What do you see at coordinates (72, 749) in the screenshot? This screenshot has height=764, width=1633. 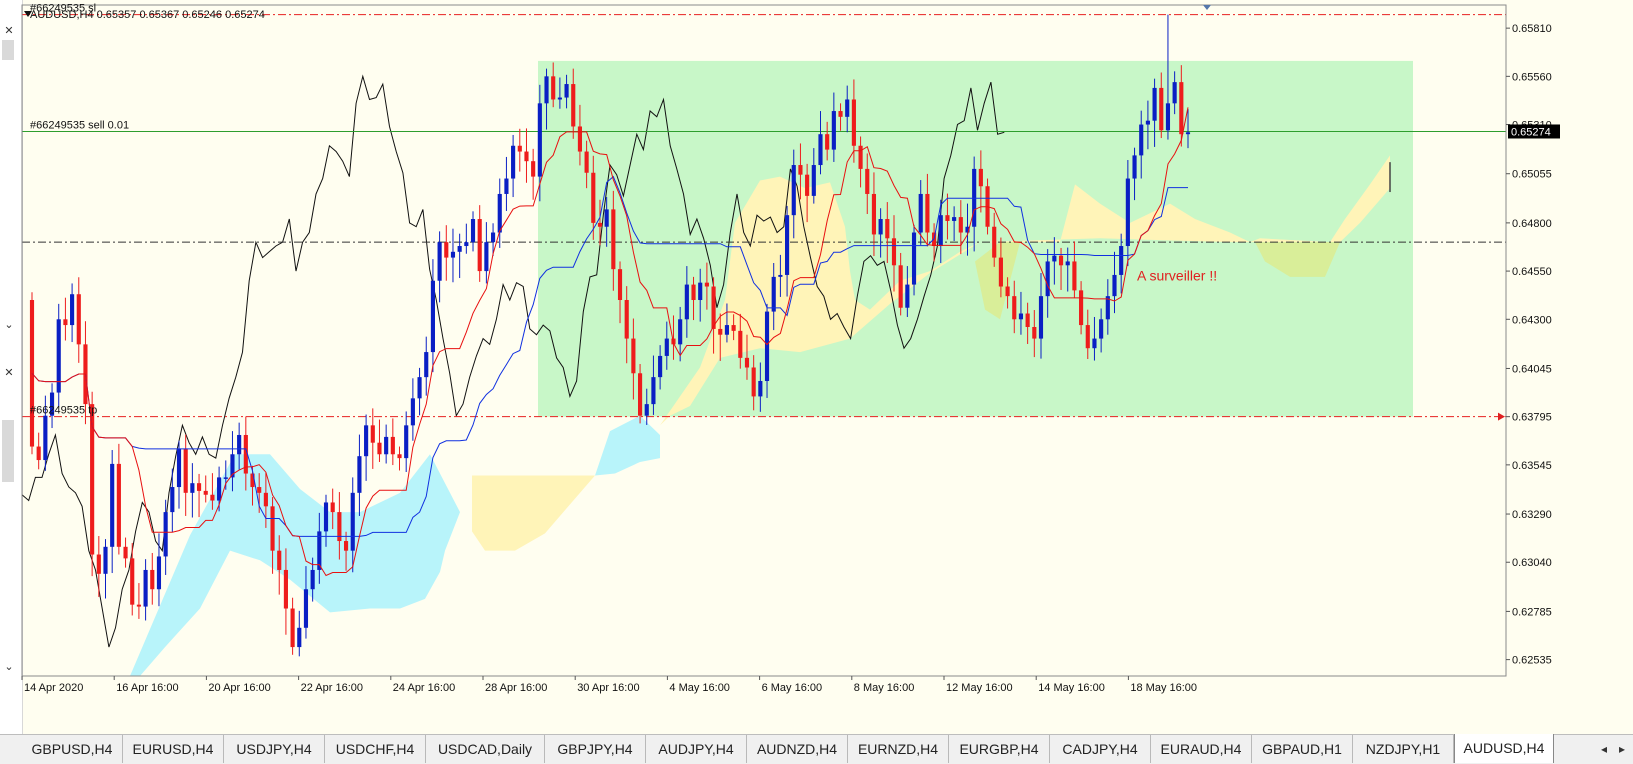 I see `tab-gbpusd-h4: GBPUSD,H4` at bounding box center [72, 749].